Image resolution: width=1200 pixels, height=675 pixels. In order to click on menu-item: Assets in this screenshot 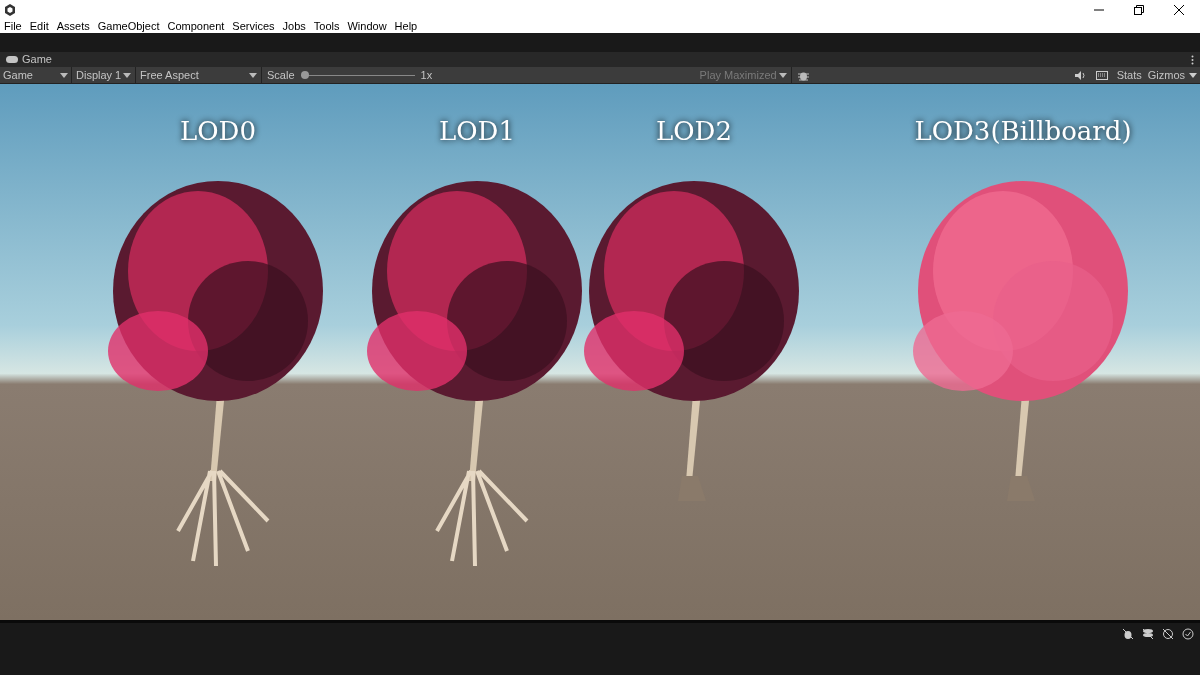, I will do `click(73, 26)`.